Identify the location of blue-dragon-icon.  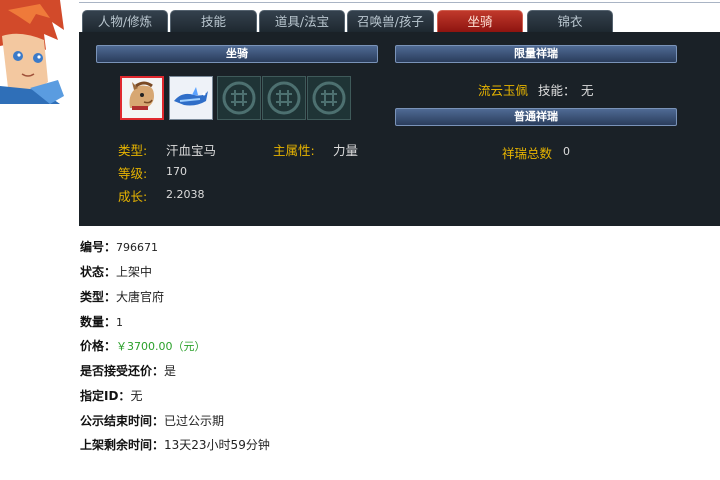
(191, 96).